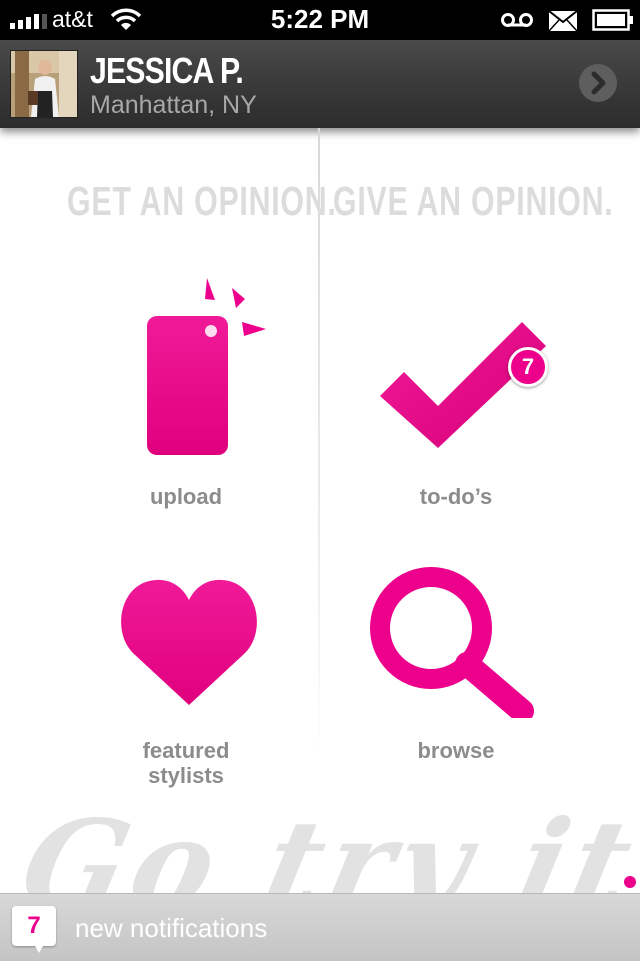 The image size is (640, 961). Describe the element at coordinates (456, 750) in the screenshot. I see `browse-label: browse` at that location.